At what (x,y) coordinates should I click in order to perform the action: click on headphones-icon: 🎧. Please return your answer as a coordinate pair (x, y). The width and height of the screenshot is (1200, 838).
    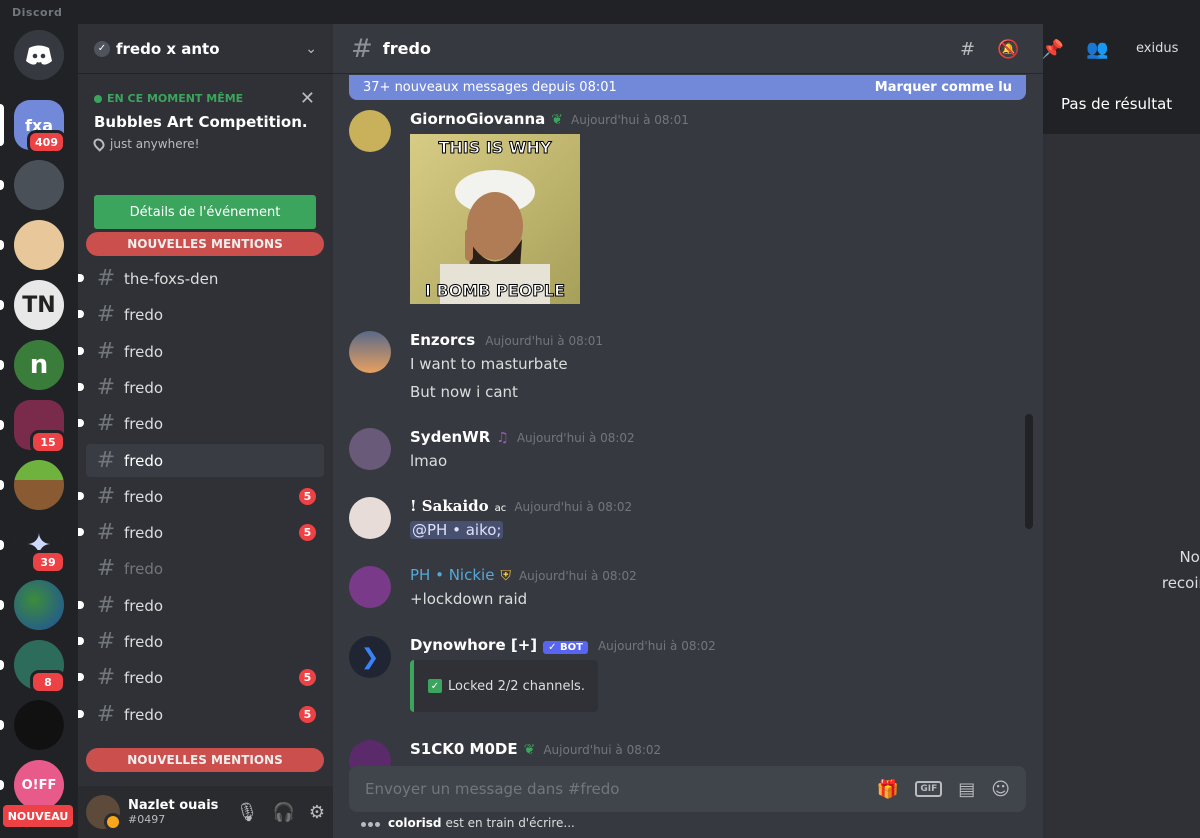
    Looking at the image, I should click on (283, 812).